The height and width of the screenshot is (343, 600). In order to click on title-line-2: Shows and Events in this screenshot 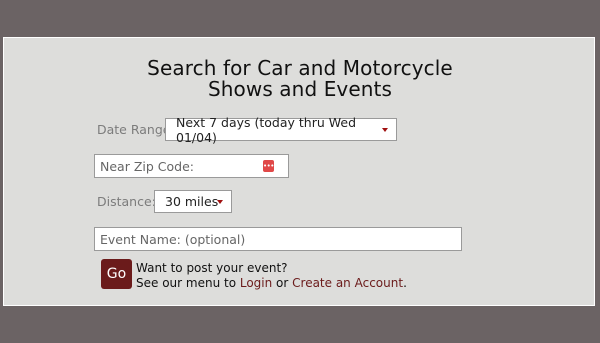, I will do `click(300, 89)`.